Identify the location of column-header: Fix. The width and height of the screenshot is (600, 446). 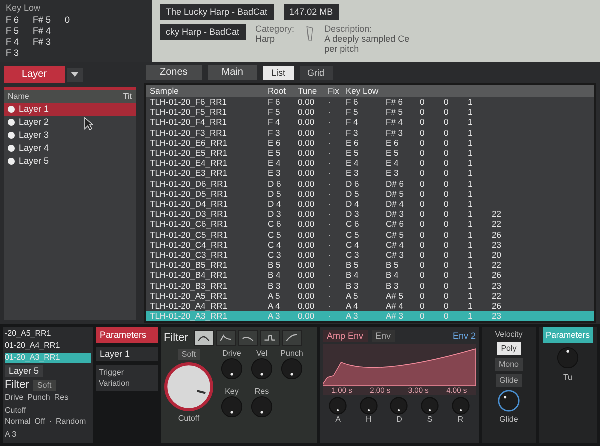
(334, 91).